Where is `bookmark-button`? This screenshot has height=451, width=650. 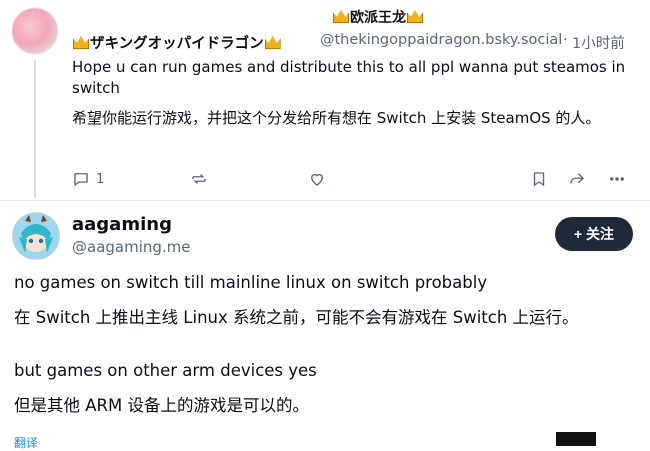 bookmark-button is located at coordinates (539, 179).